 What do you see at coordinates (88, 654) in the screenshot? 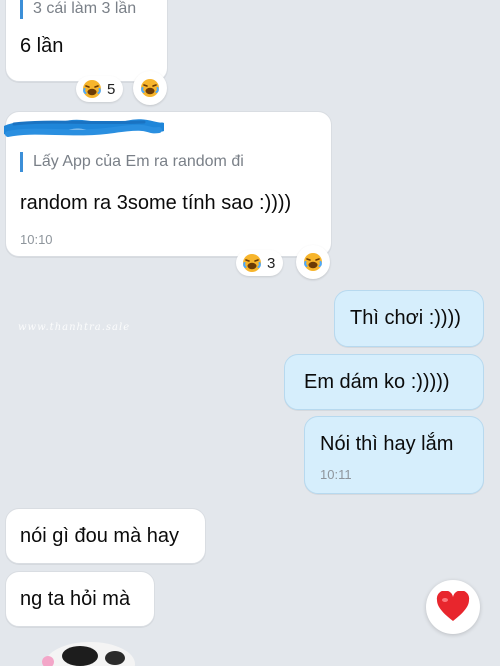
I see `sticker-image` at bounding box center [88, 654].